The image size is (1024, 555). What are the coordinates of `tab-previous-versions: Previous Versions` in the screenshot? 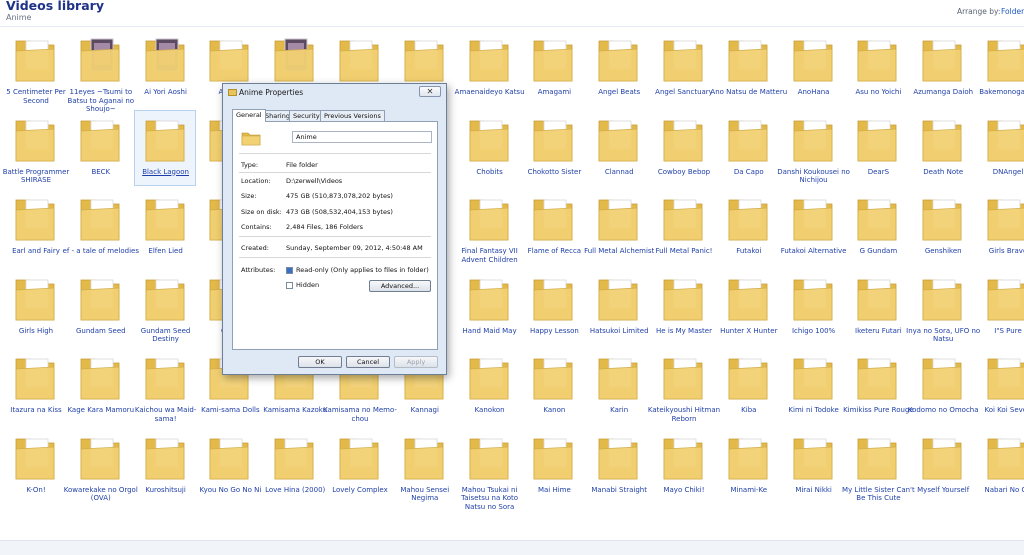 It's located at (352, 115).